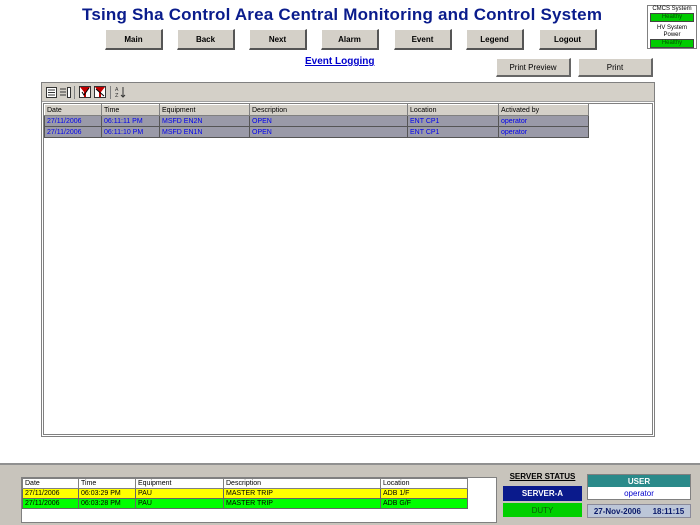 Image resolution: width=700 pixels, height=525 pixels. What do you see at coordinates (130, 110) in the screenshot?
I see `col-time: Time` at bounding box center [130, 110].